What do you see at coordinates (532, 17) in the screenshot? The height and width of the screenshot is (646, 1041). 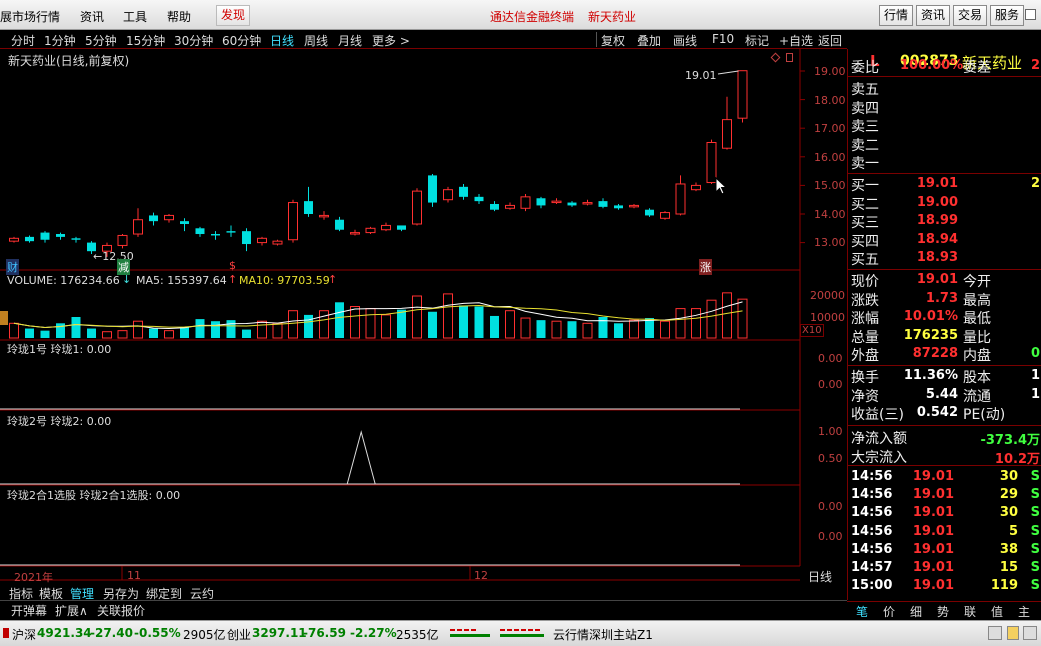 I see `app-title: 通达信金融终端` at bounding box center [532, 17].